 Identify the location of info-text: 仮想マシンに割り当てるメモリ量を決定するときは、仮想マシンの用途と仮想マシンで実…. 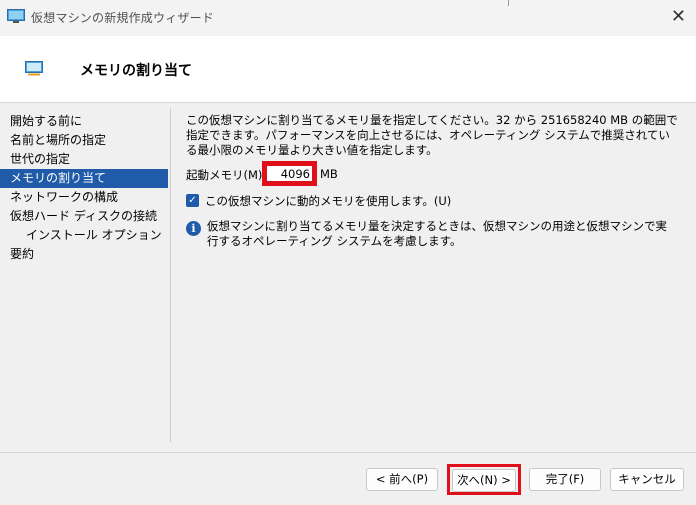
(437, 233).